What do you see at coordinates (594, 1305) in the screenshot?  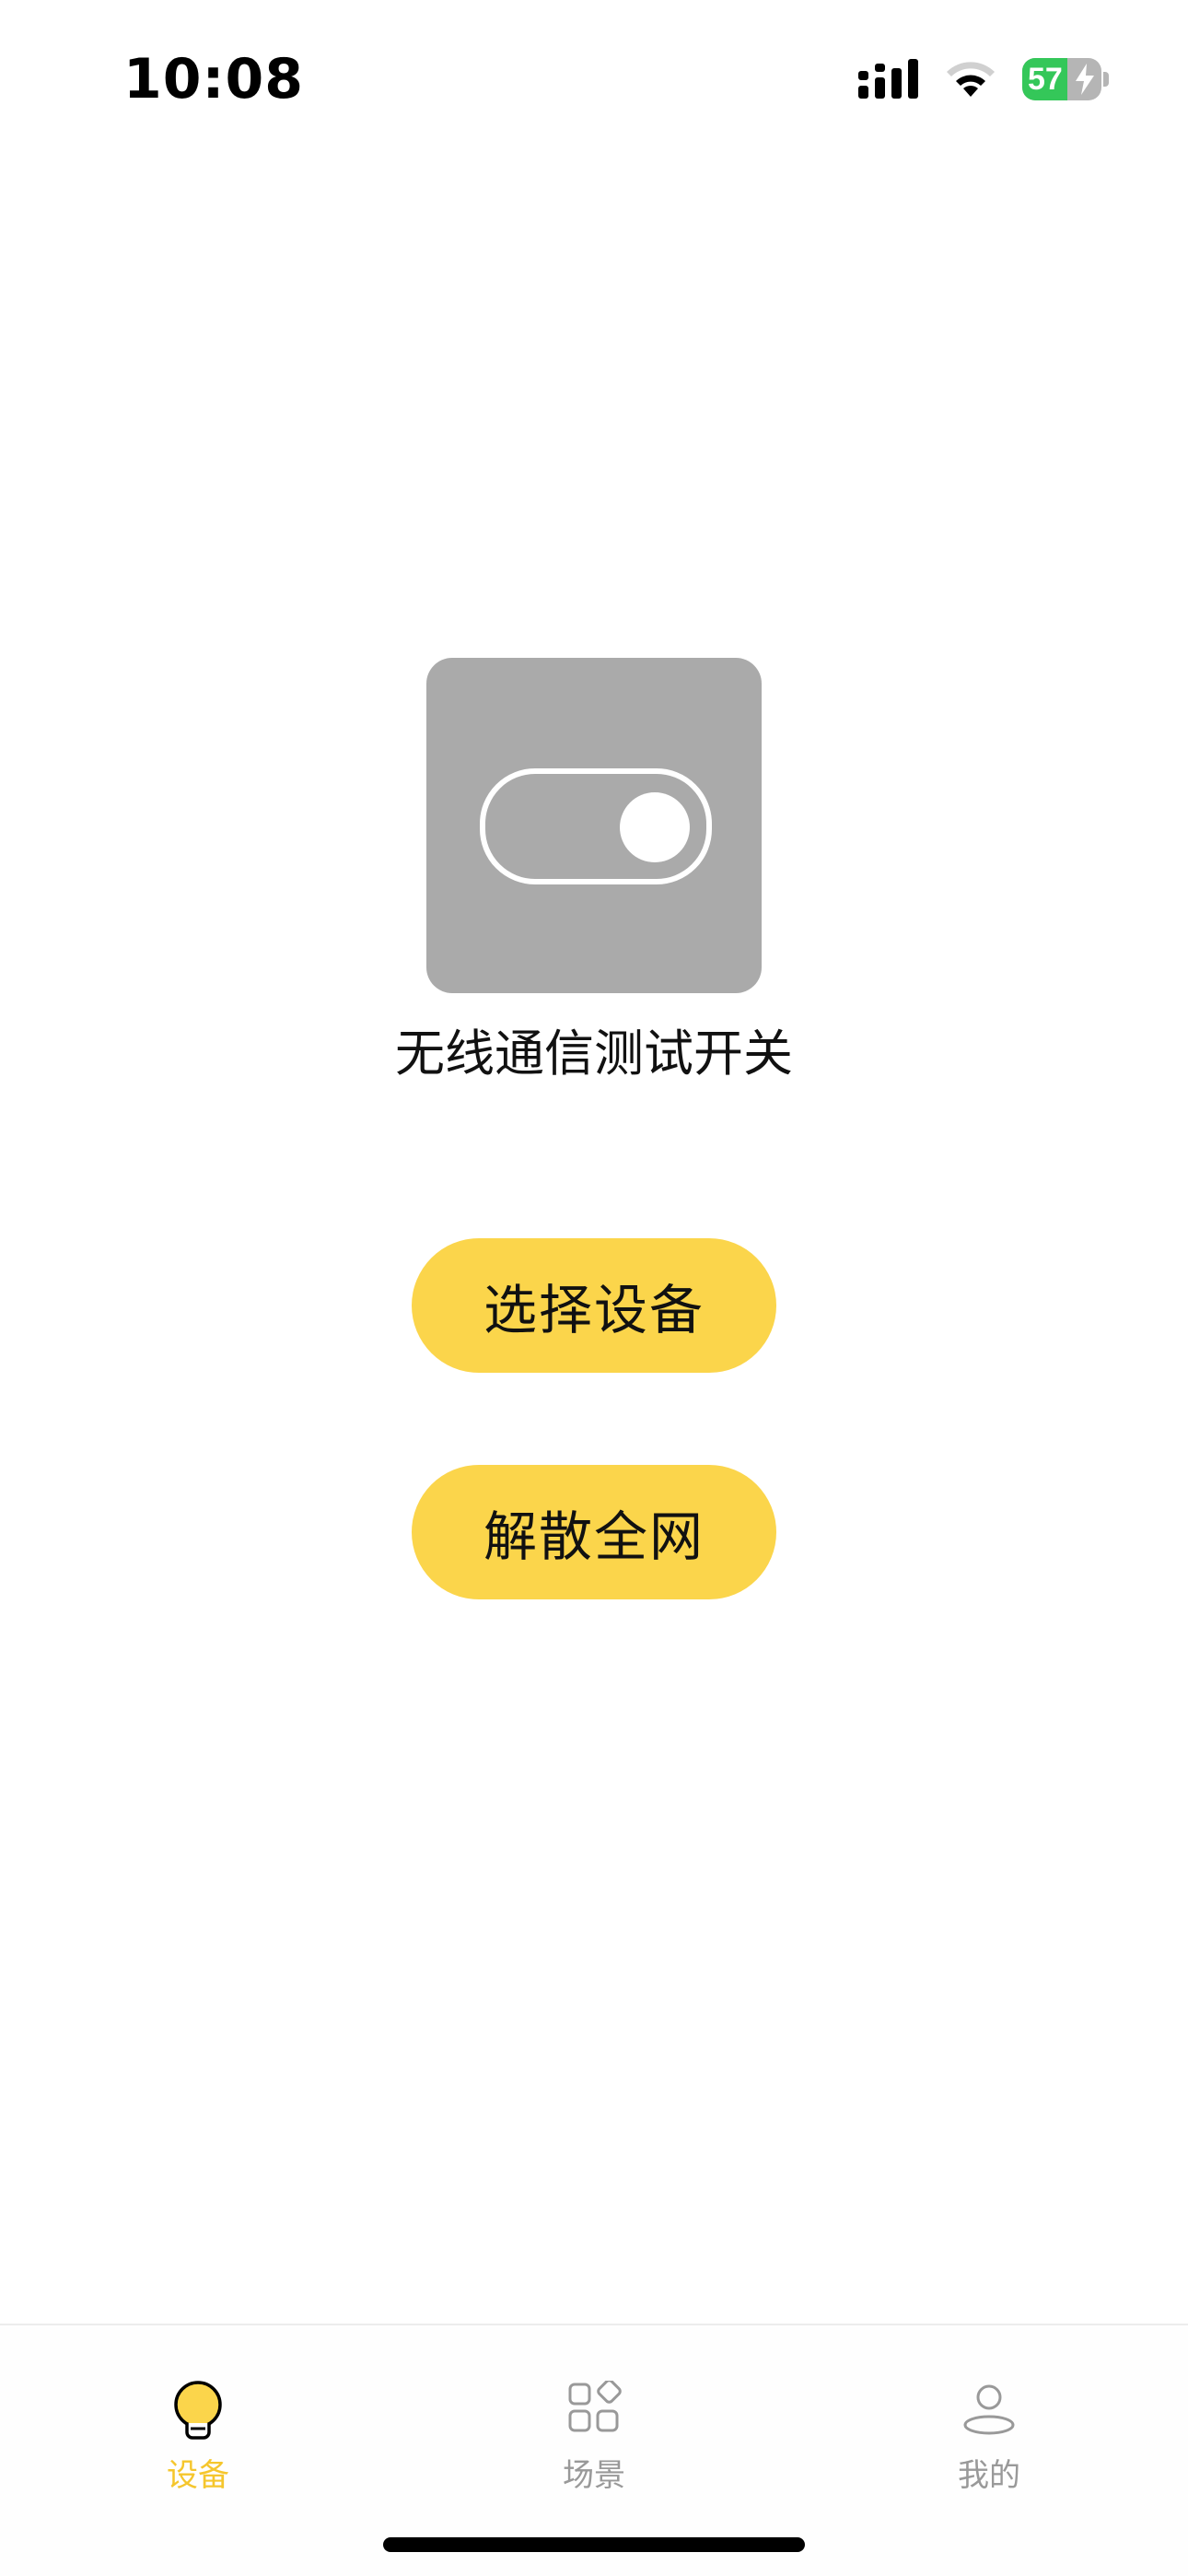 I see `select-device-button: 选择设备` at bounding box center [594, 1305].